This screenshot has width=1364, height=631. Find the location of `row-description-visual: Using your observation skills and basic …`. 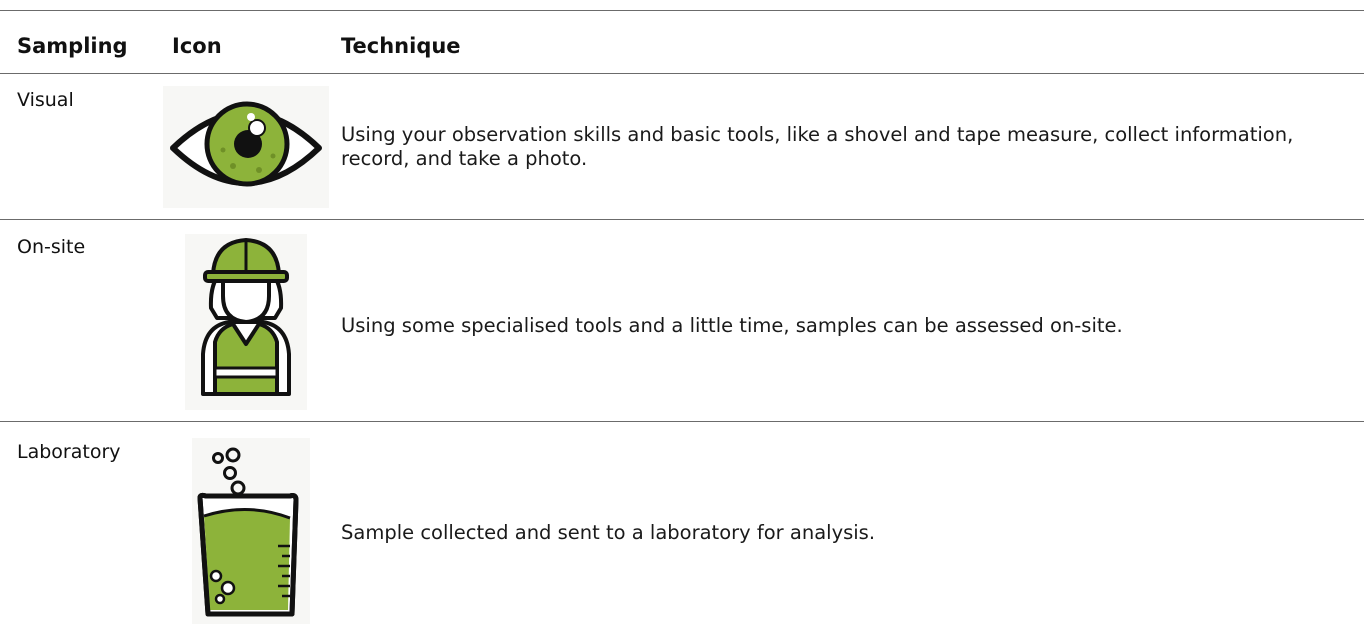

row-description-visual: Using your observation skills and basic … is located at coordinates (817, 146).